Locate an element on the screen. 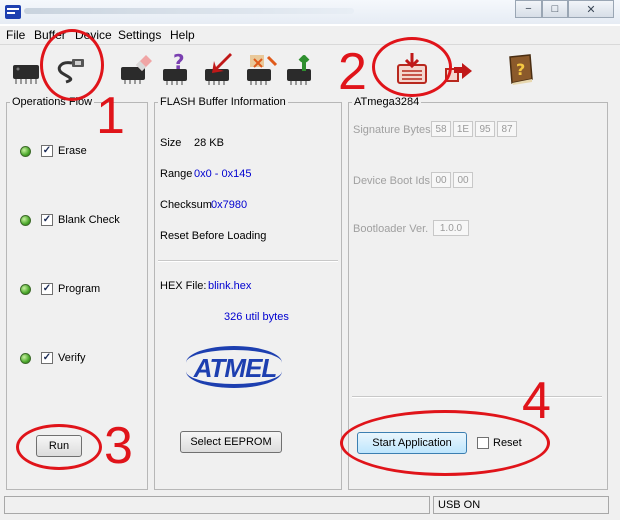 This screenshot has width=620, height=520. help-book-icon: ? is located at coordinates (520, 69).